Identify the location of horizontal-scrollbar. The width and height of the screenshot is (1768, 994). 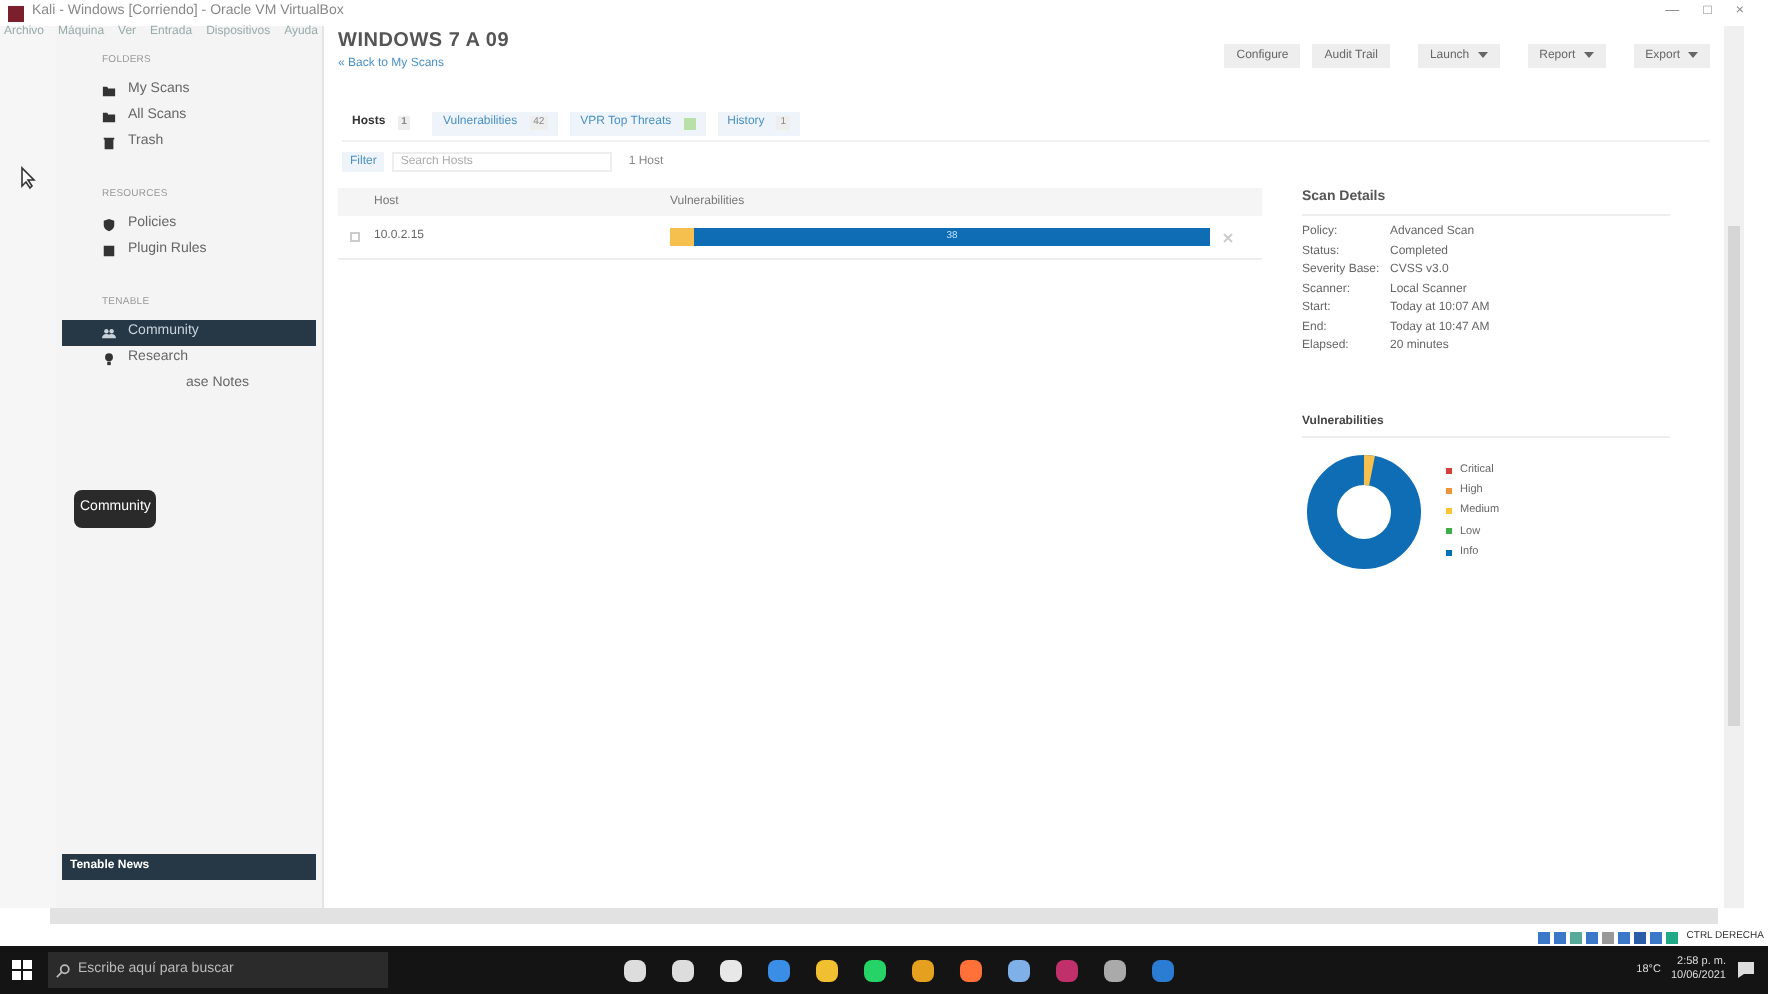
(884, 916).